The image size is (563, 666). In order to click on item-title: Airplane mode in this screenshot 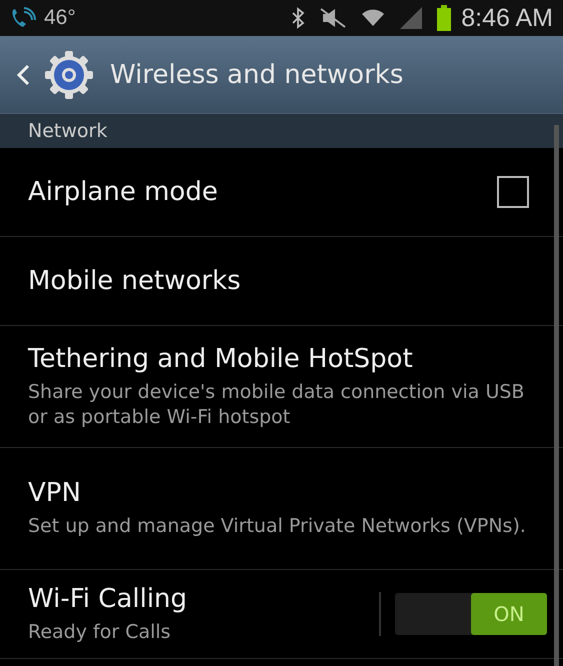, I will do `click(123, 192)`.